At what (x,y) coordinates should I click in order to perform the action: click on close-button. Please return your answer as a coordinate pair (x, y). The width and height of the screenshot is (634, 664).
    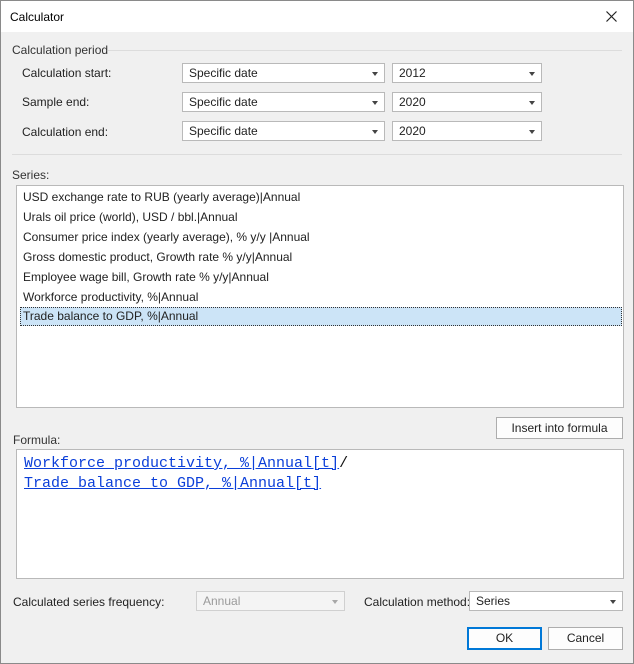
    Looking at the image, I should click on (611, 16).